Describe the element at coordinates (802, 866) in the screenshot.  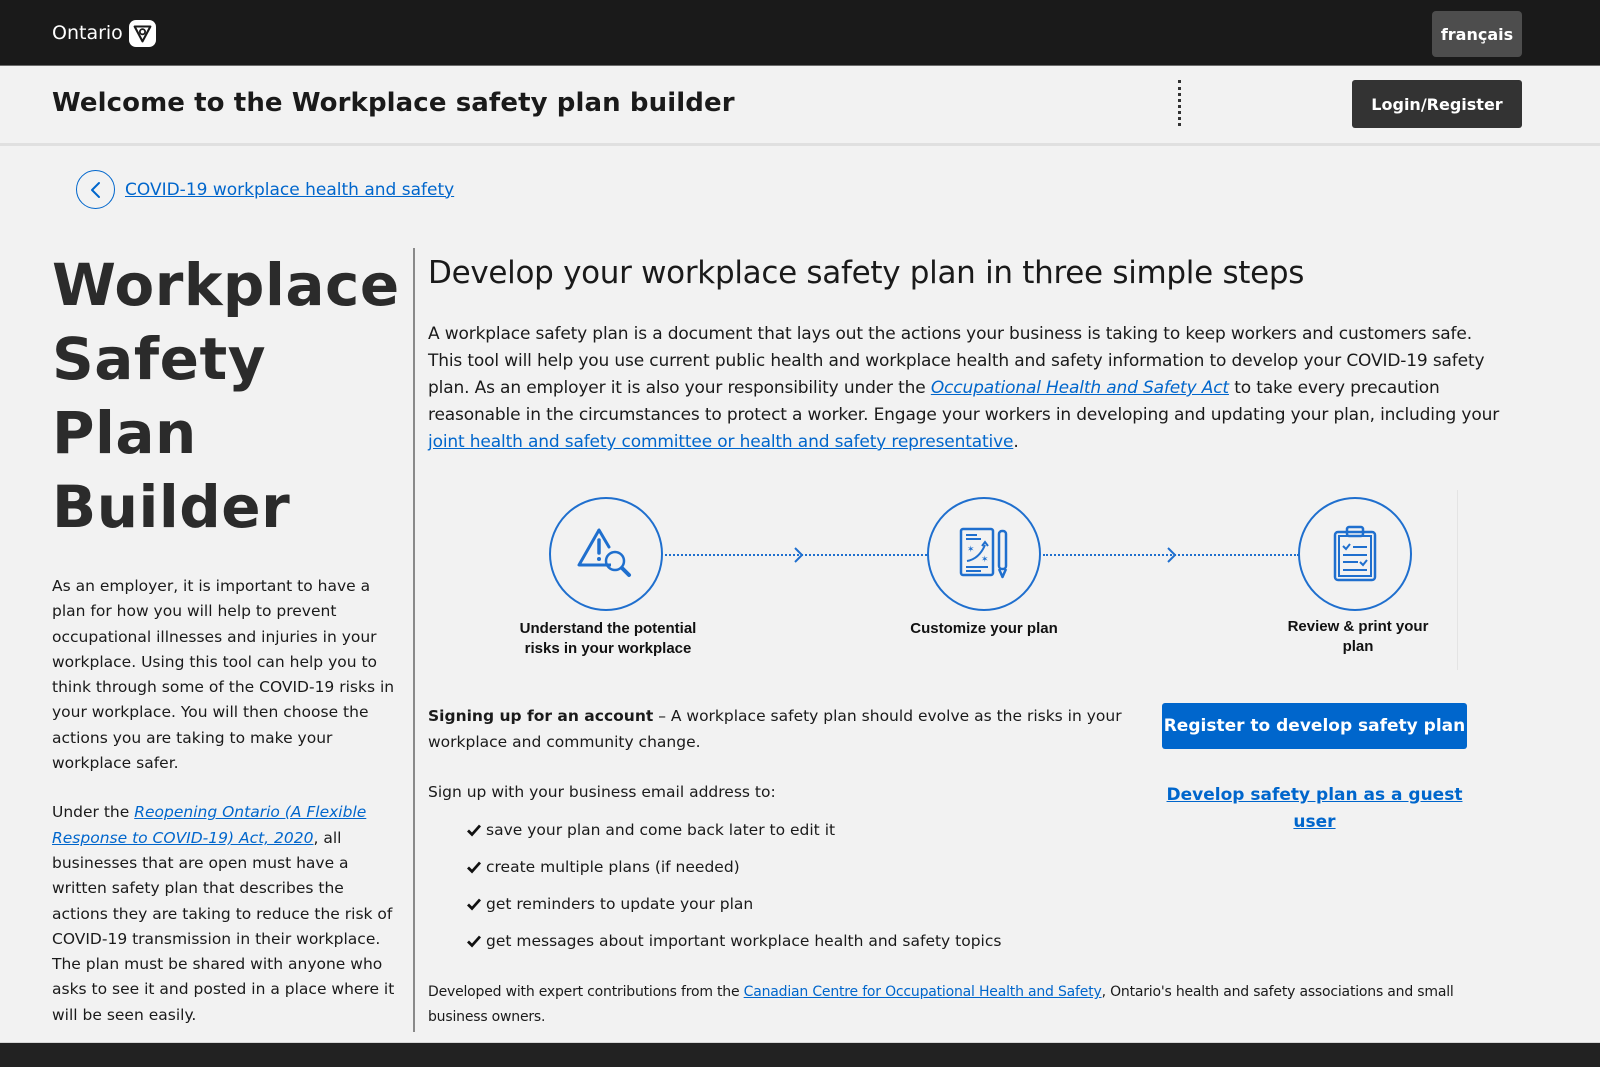
I see `list-item: create multiple plans (if needed)` at that location.